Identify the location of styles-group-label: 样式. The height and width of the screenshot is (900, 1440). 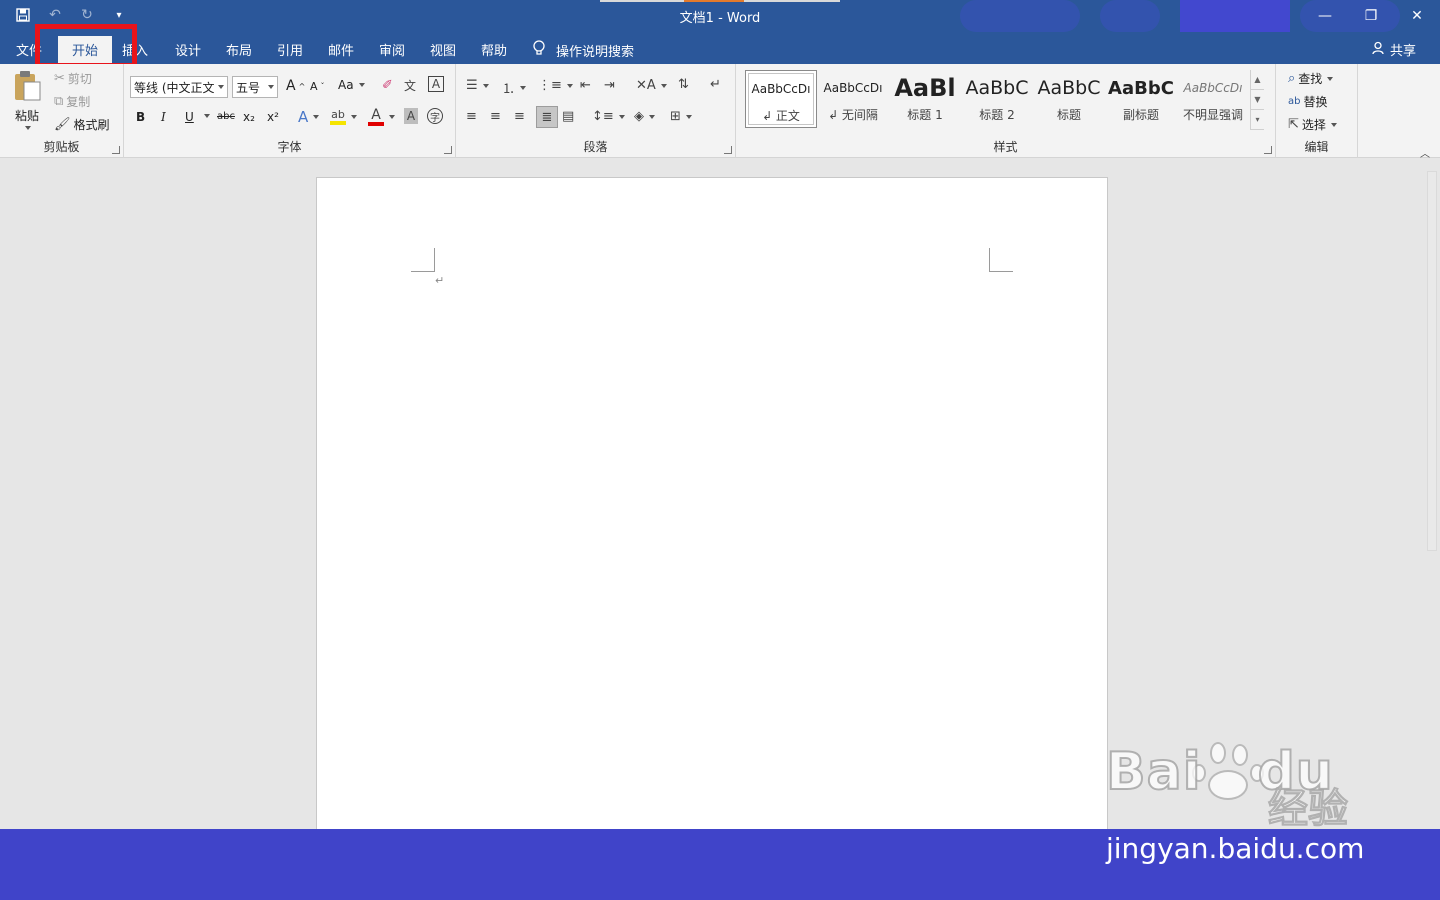
(1005, 147).